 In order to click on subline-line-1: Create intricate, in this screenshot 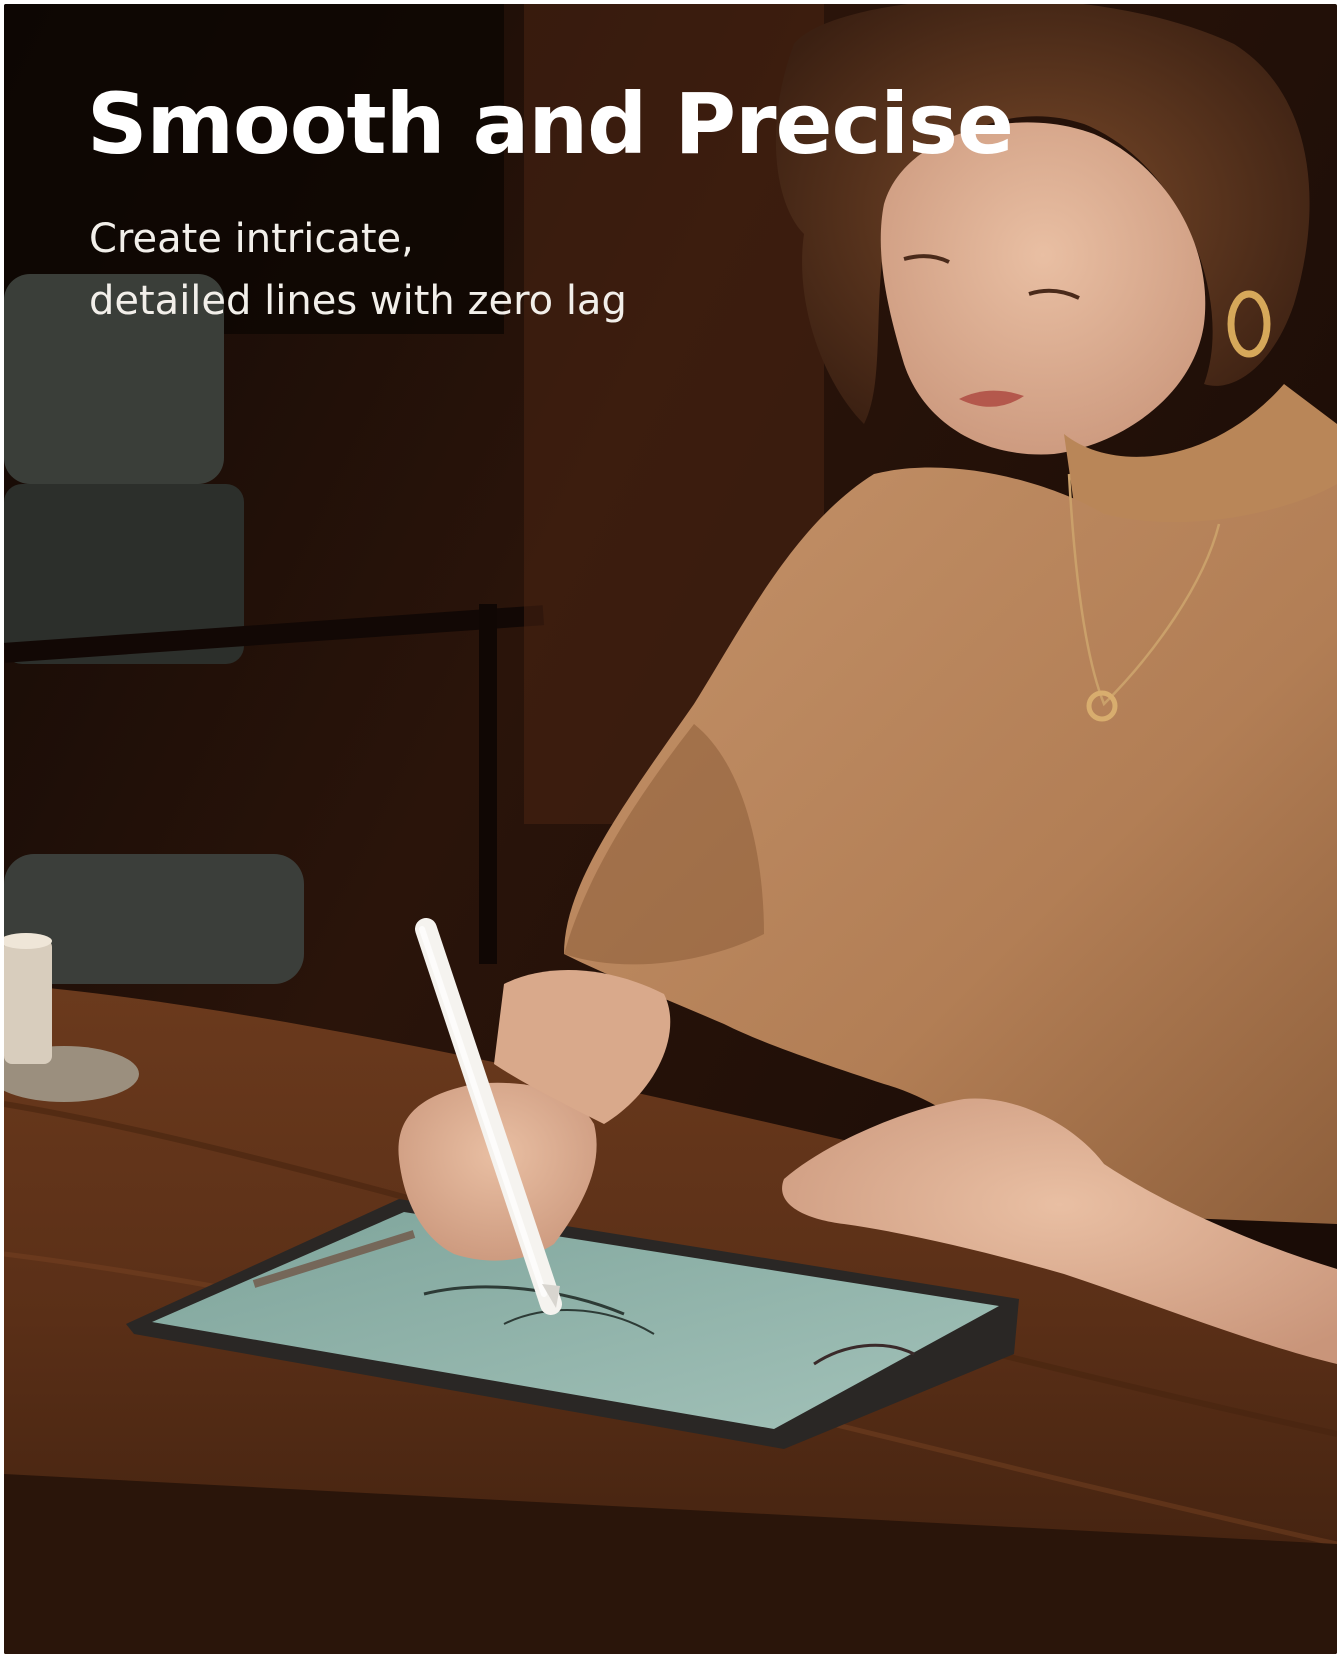, I will do `click(251, 239)`.